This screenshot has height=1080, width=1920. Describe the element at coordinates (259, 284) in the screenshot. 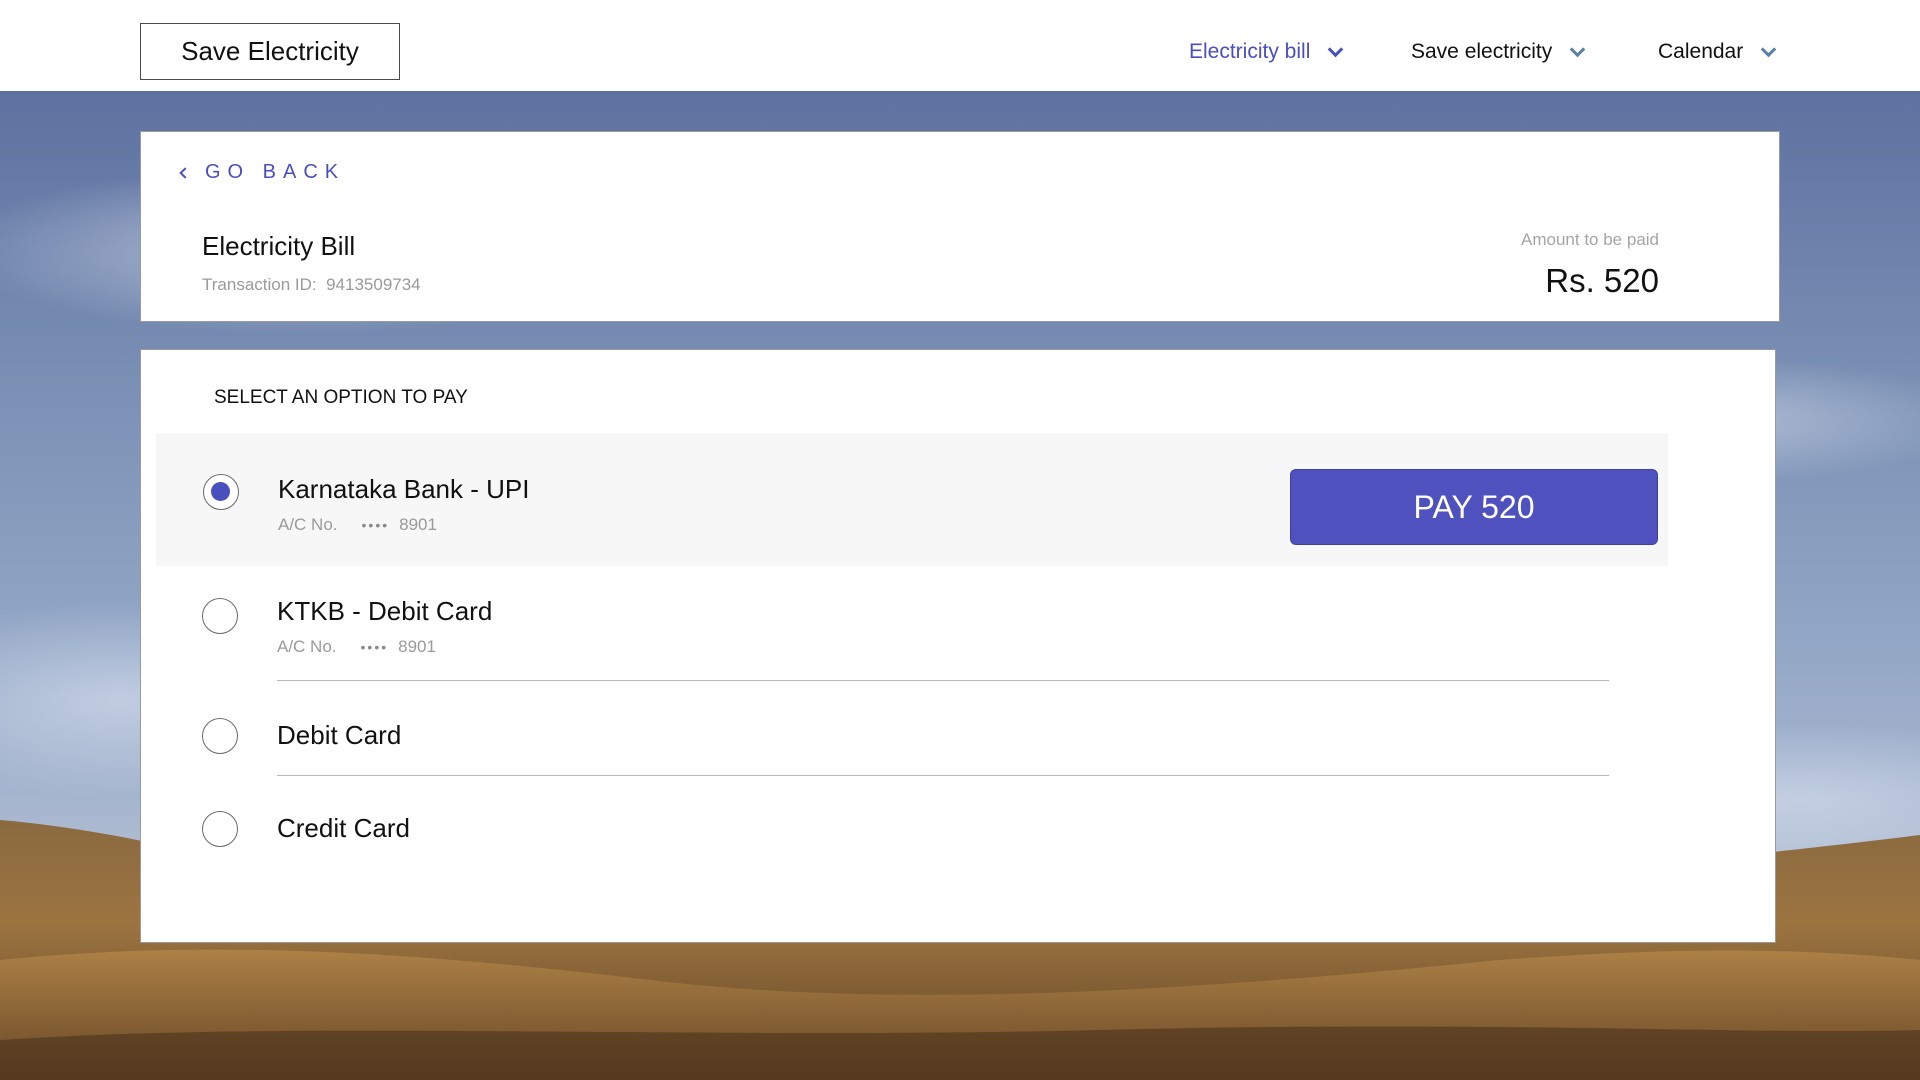

I see `transaction-label: Transaction ID:` at that location.